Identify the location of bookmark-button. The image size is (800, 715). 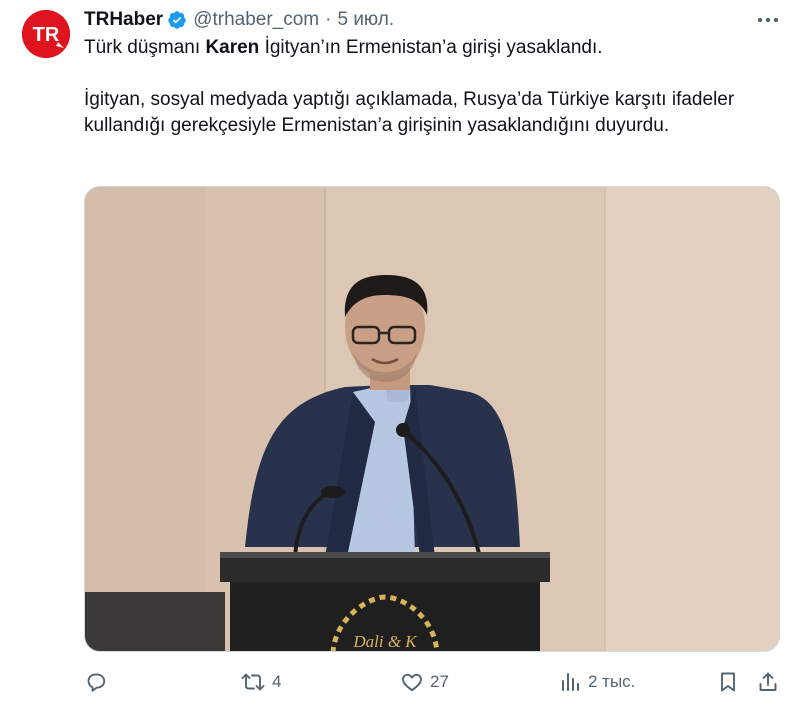
(728, 682).